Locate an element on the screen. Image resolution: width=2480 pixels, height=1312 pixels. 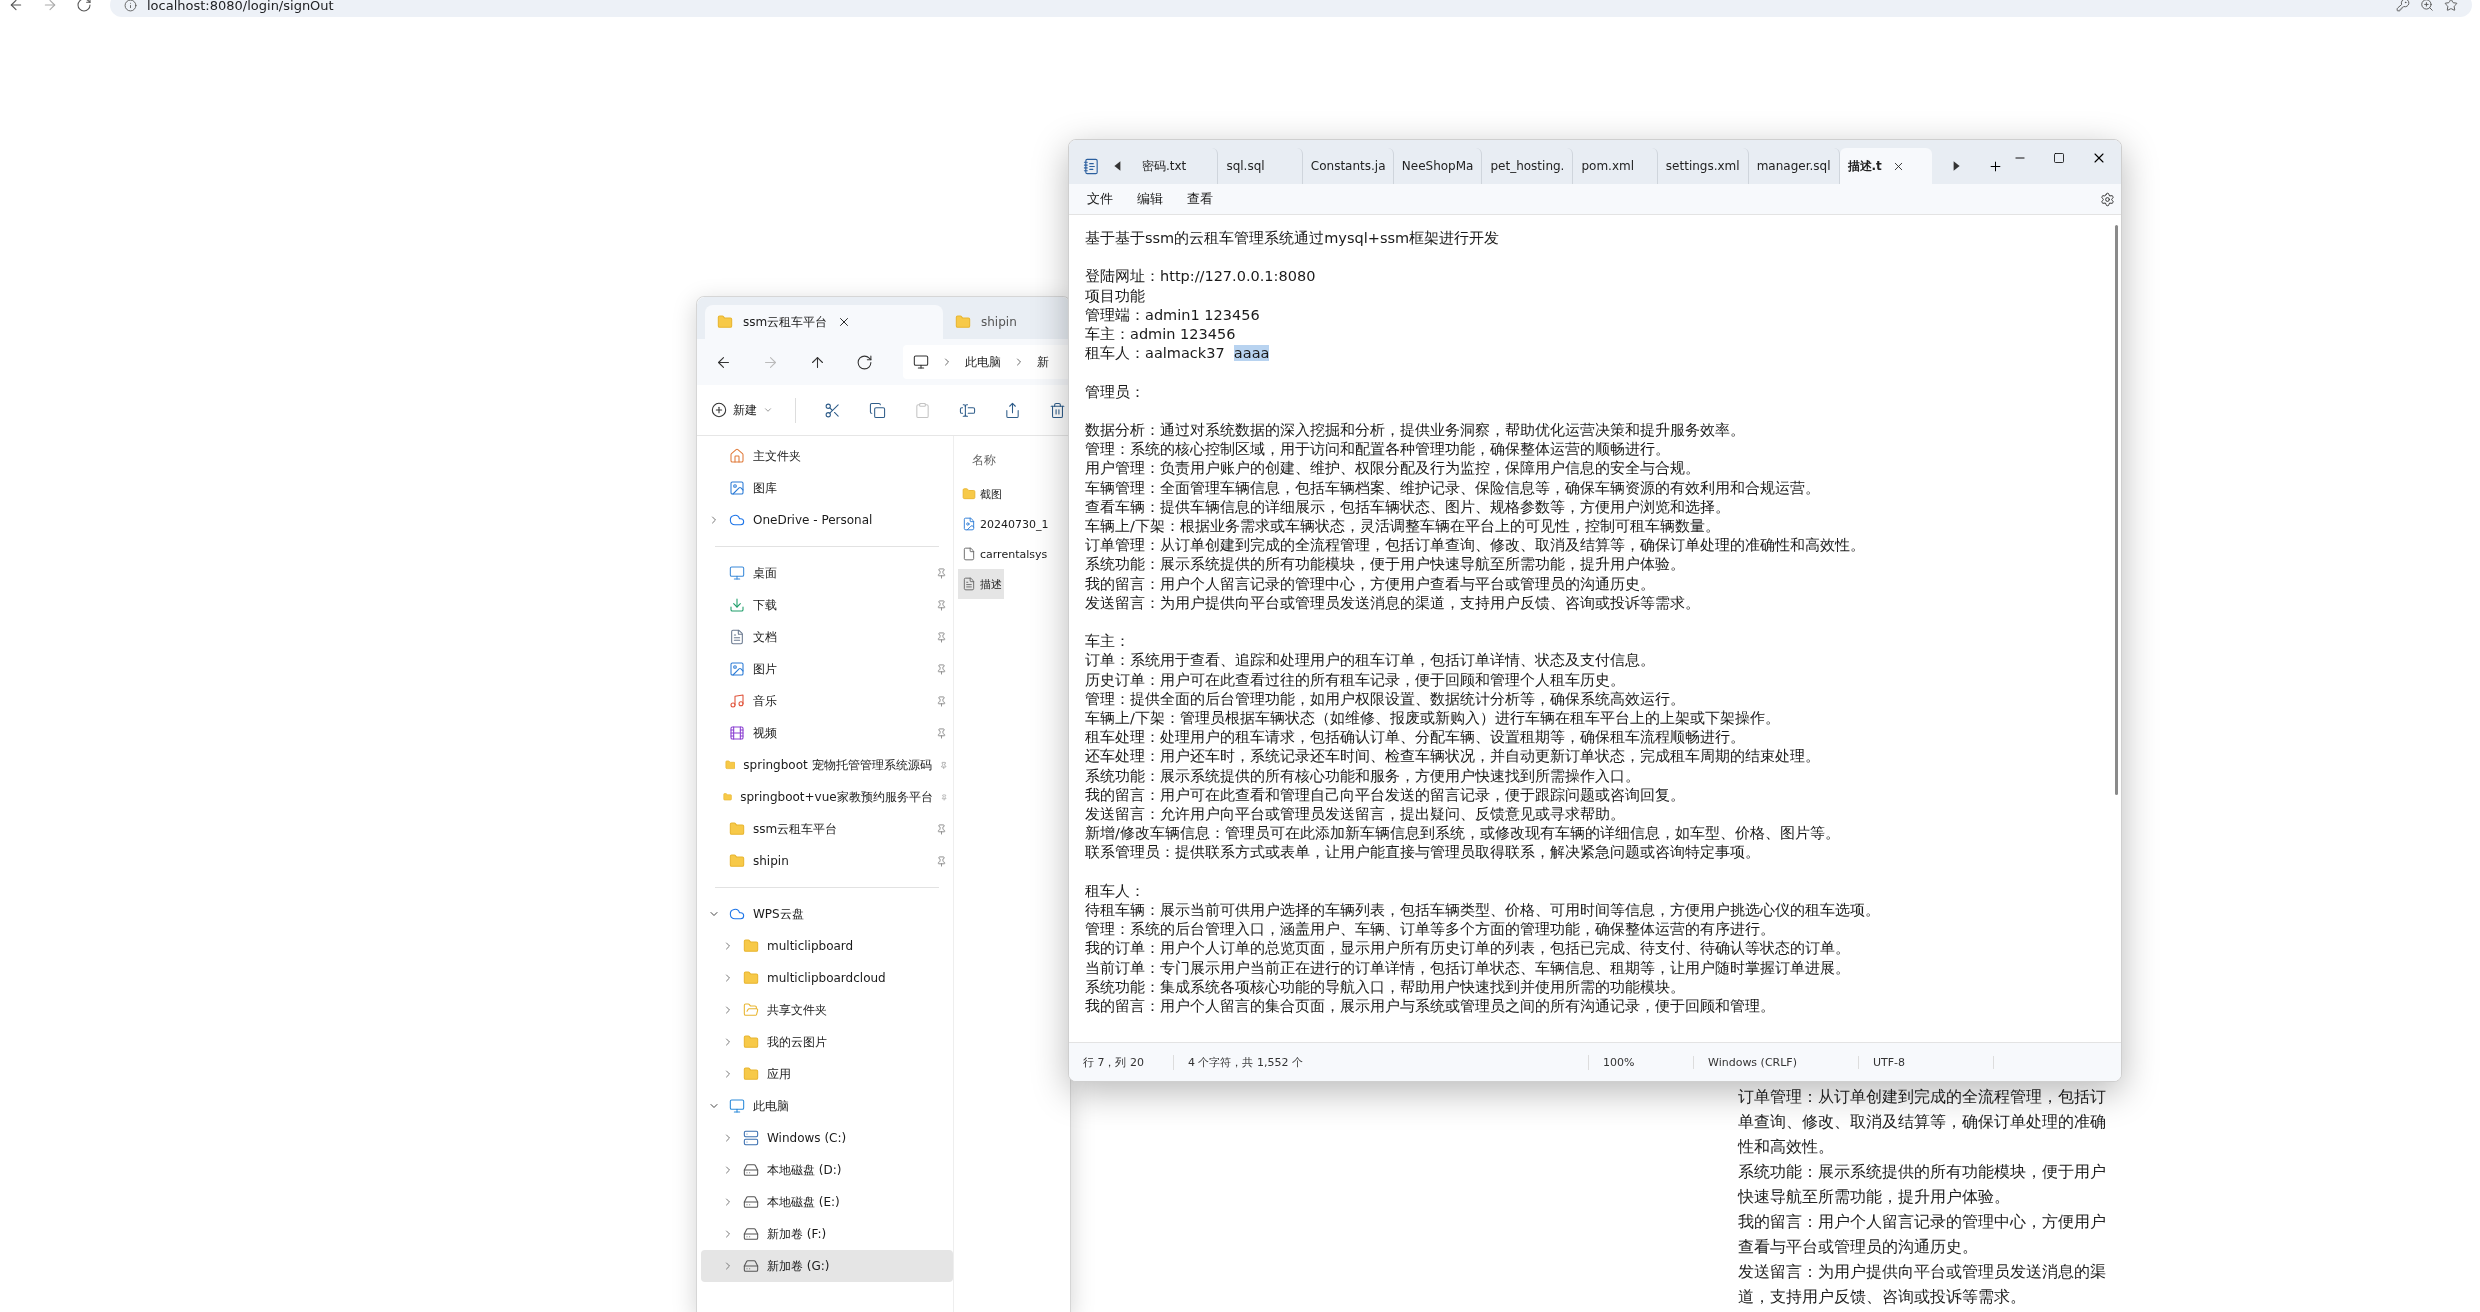
sidebar-label: multiclipboardcloud is located at coordinates (827, 978).